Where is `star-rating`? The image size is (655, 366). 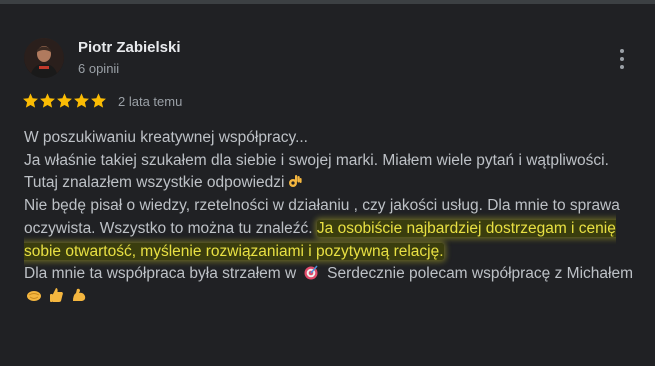 star-rating is located at coordinates (64, 100).